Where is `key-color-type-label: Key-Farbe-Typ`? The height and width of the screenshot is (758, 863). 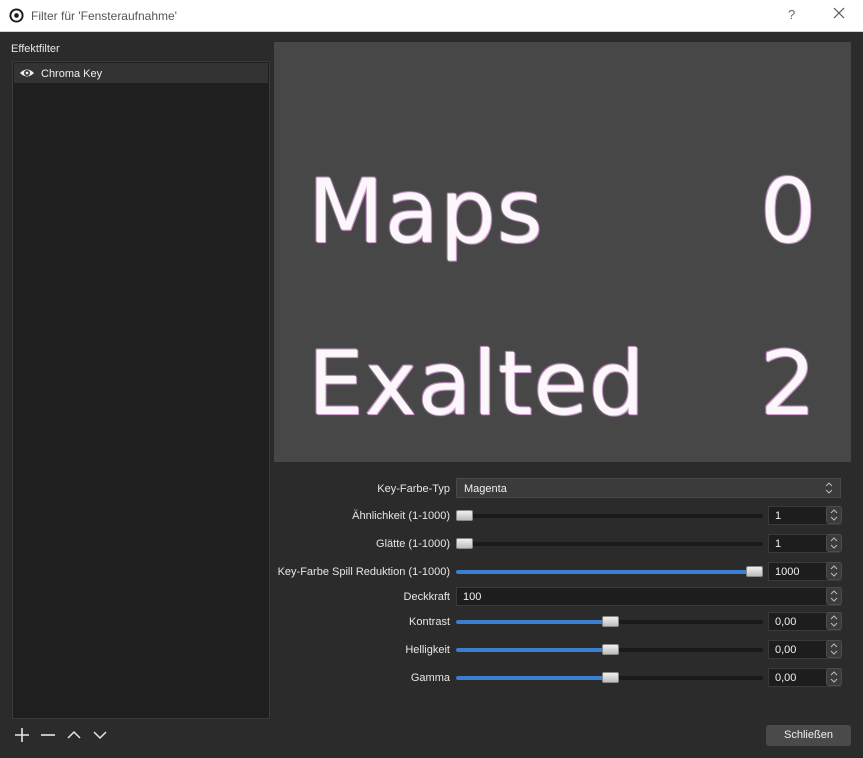
key-color-type-label: Key-Farbe-Typ is located at coordinates (413, 489).